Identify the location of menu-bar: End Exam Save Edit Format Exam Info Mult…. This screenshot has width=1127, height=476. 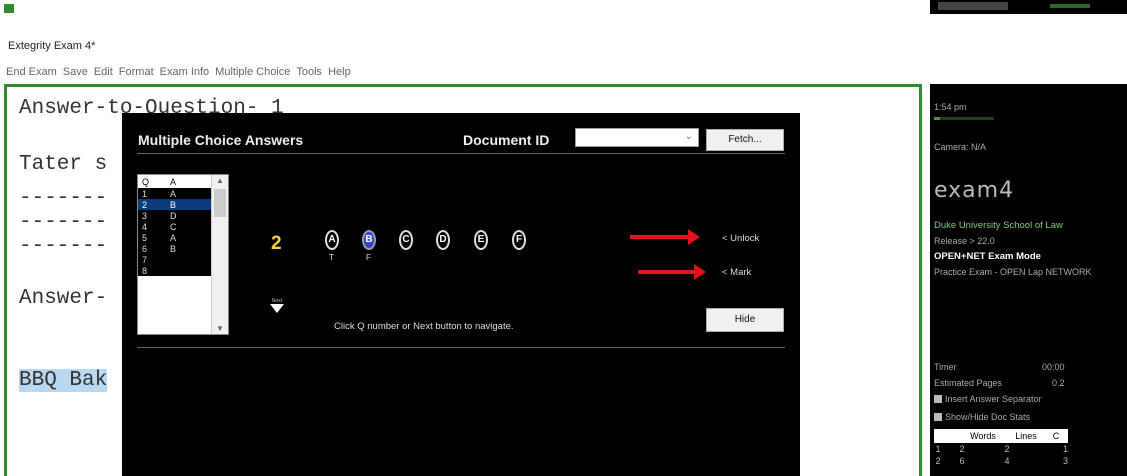
(178, 72).